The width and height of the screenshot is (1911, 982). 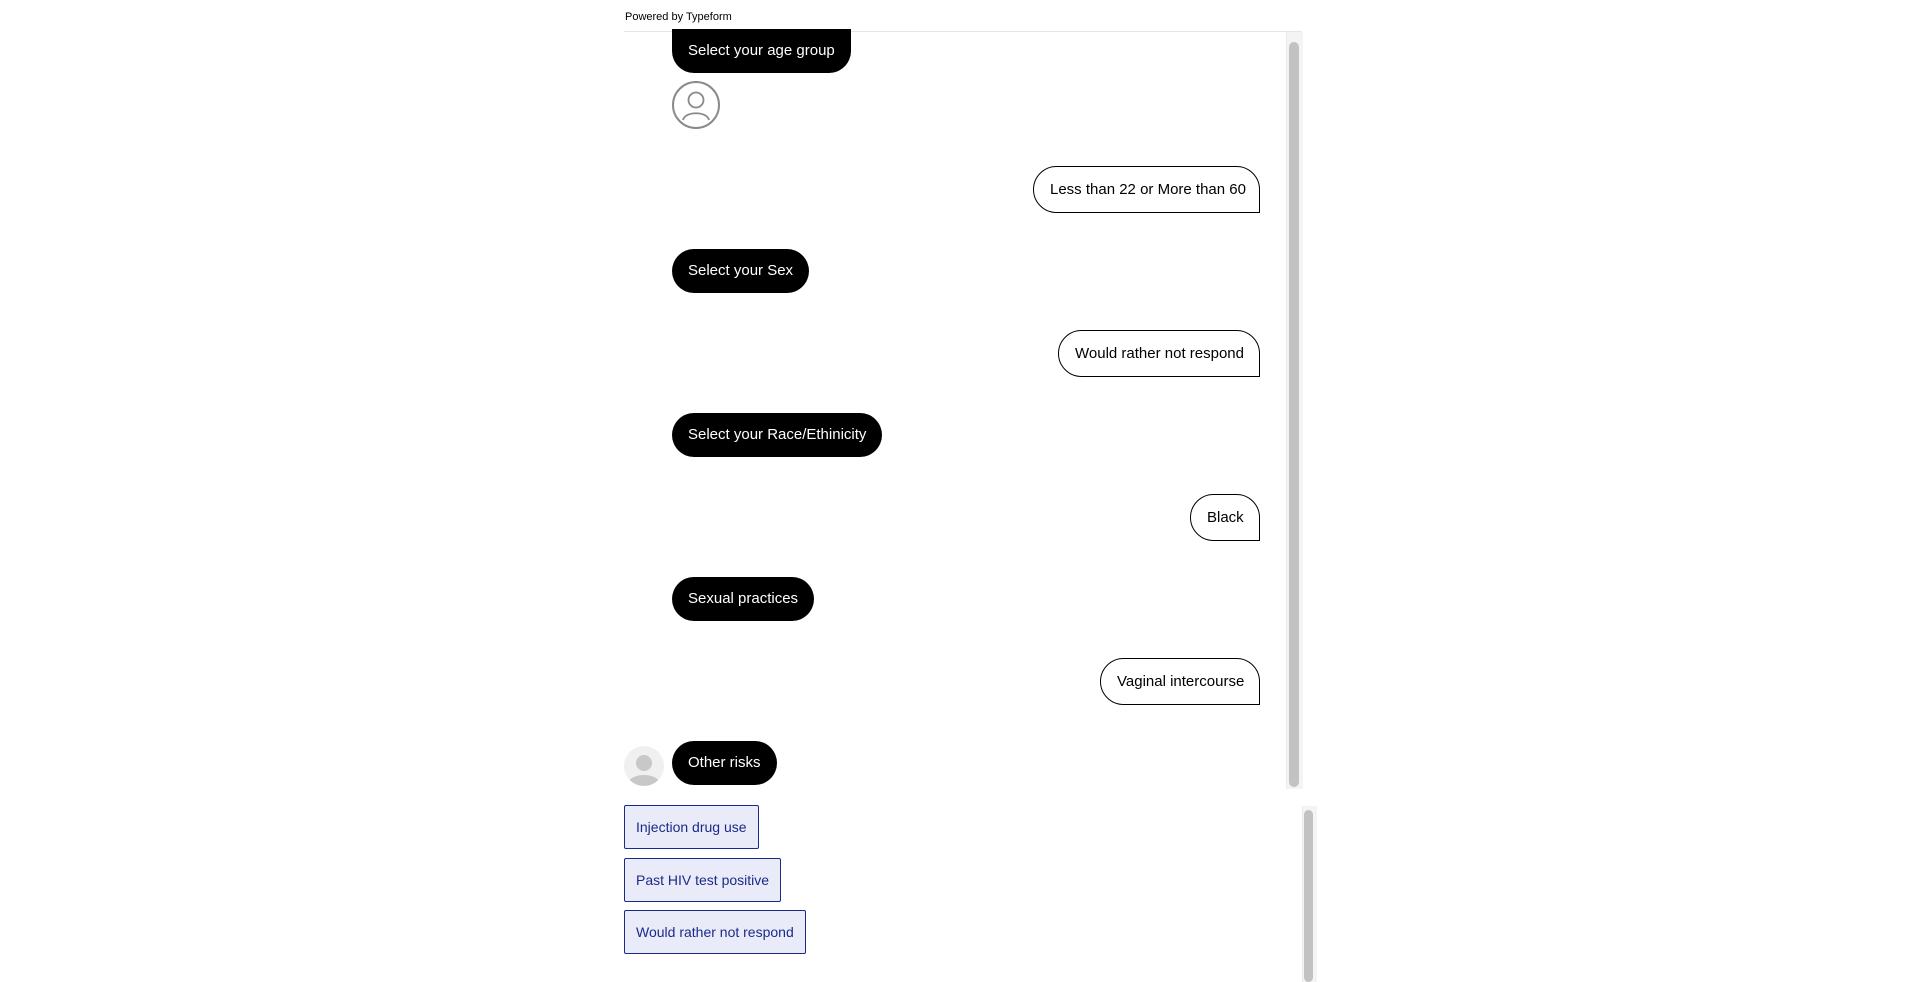 What do you see at coordinates (678, 17) in the screenshot?
I see `powered-by-typeform: Powered by Typeform` at bounding box center [678, 17].